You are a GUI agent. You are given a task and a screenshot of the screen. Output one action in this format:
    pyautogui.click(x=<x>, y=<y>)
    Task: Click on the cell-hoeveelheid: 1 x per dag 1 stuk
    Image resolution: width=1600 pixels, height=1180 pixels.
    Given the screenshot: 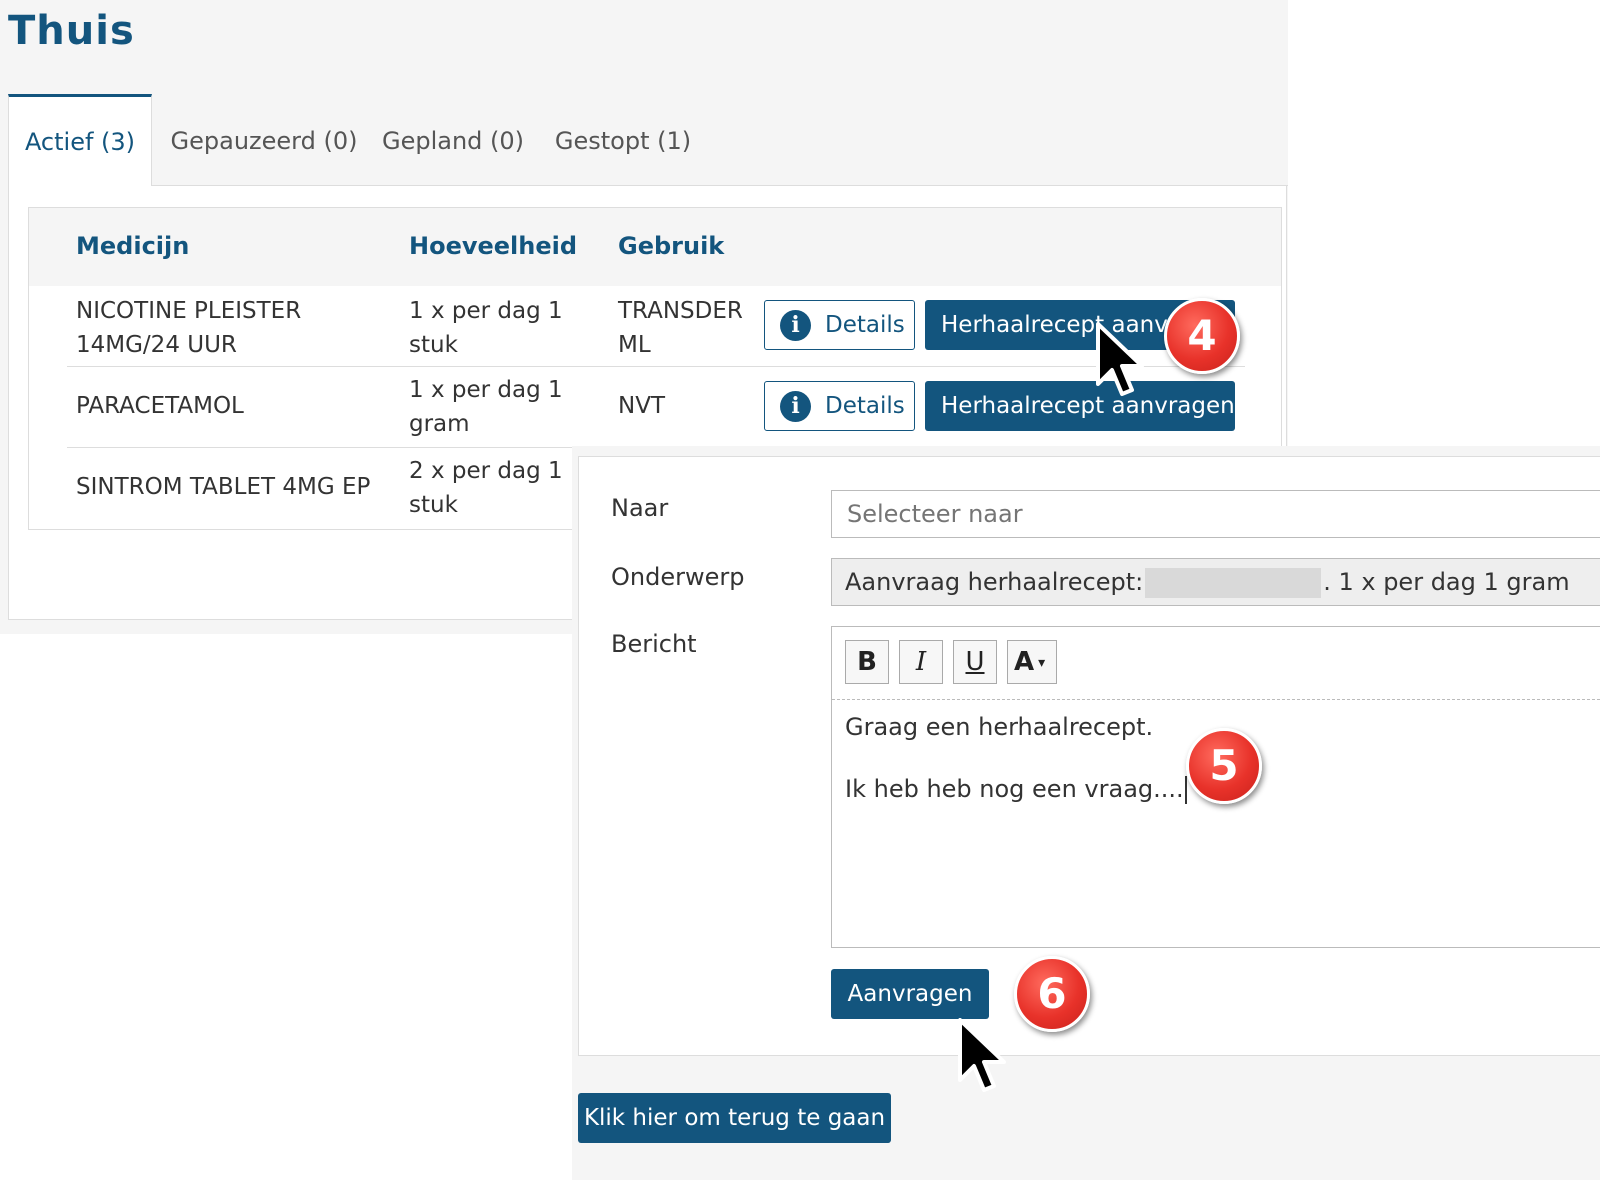 What is the action you would take?
    pyautogui.click(x=486, y=328)
    